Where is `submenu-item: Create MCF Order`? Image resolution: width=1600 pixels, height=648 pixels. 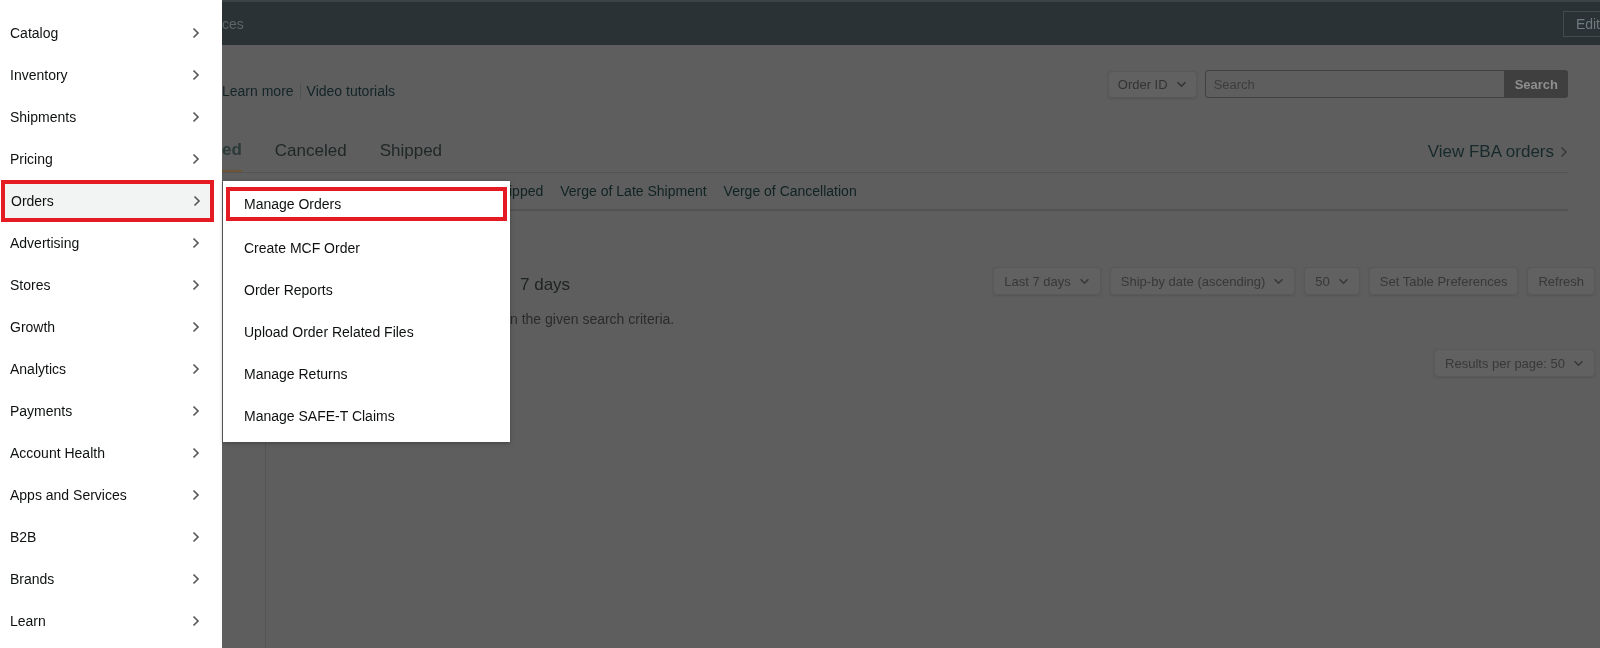
submenu-item: Create MCF Order is located at coordinates (366, 248).